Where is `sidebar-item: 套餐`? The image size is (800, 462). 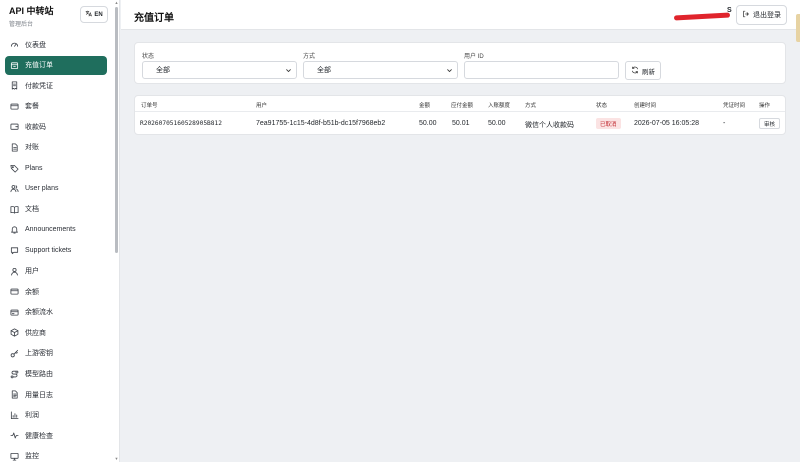
sidebar-item: 套餐 is located at coordinates (56, 106).